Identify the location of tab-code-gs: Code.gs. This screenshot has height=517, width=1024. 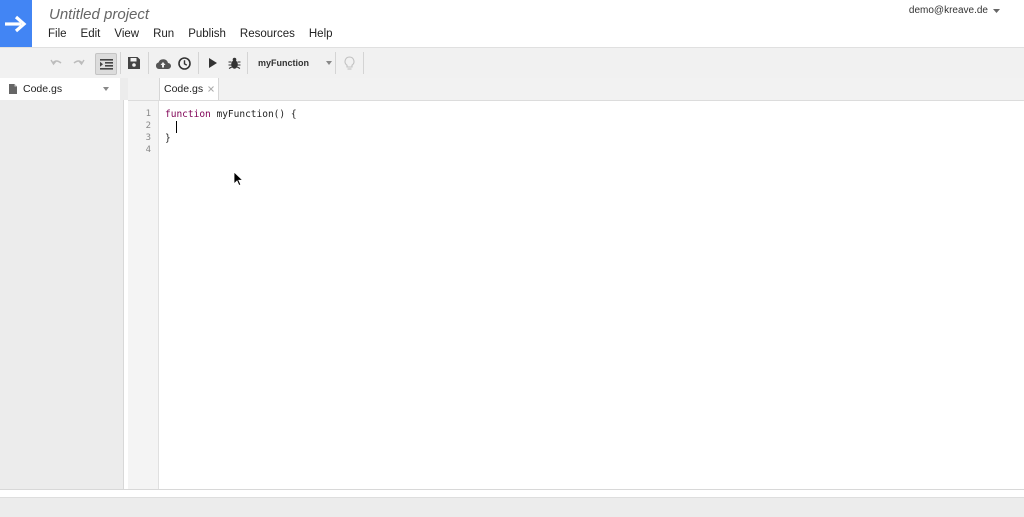
(189, 89).